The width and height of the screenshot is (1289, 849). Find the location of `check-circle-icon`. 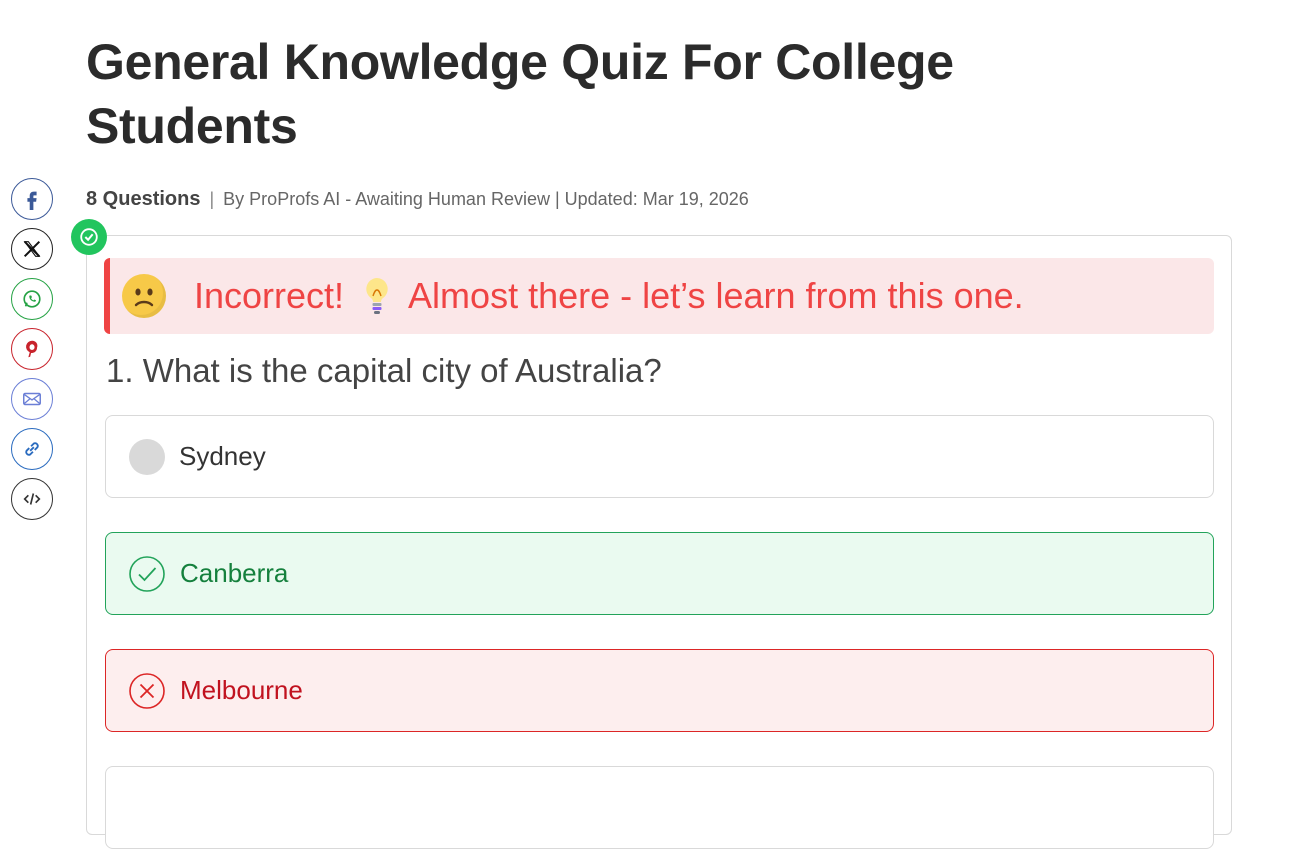

check-circle-icon is located at coordinates (89, 237).